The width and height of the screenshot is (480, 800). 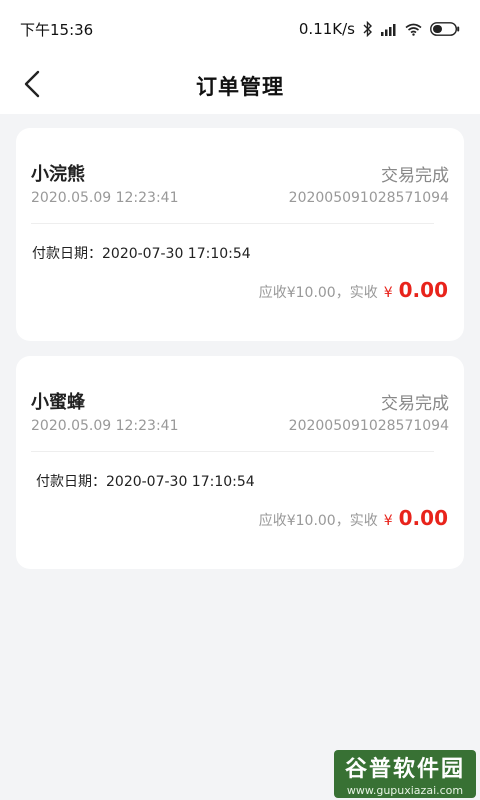 What do you see at coordinates (379, 29) in the screenshot?
I see `status-icons: 0.11K/s` at bounding box center [379, 29].